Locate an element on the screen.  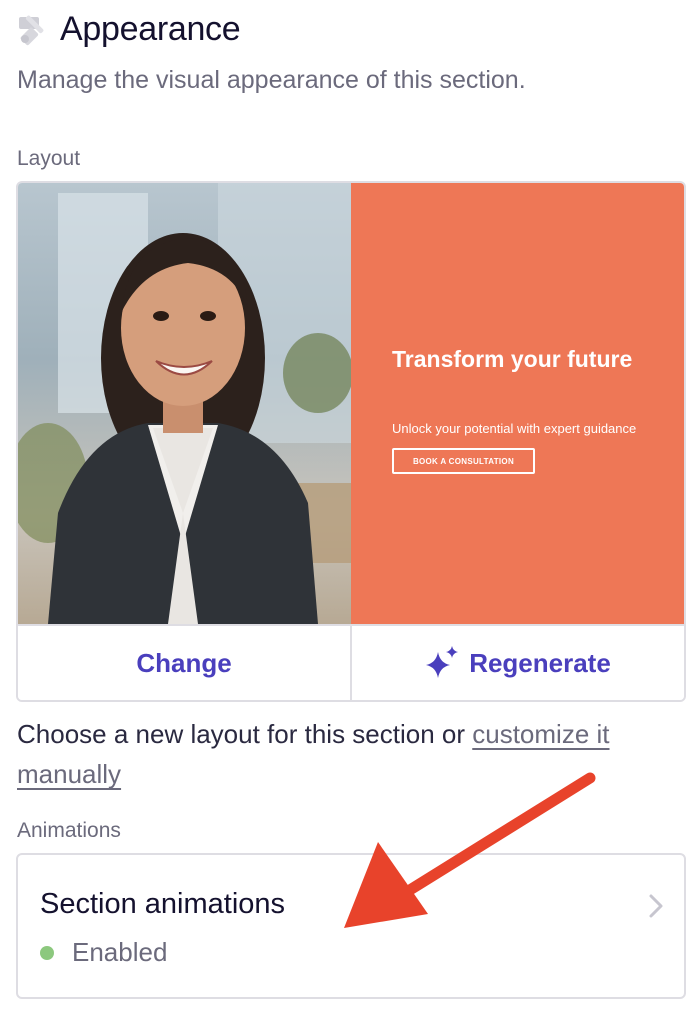
regenerate-button: Regenerate is located at coordinates (517, 663).